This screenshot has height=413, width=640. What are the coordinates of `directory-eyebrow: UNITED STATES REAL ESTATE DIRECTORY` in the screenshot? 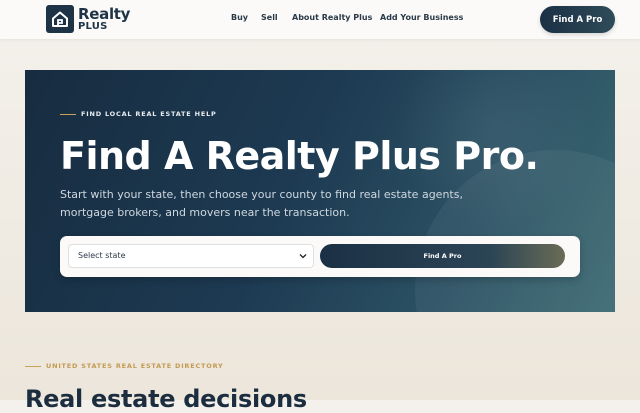 It's located at (124, 366).